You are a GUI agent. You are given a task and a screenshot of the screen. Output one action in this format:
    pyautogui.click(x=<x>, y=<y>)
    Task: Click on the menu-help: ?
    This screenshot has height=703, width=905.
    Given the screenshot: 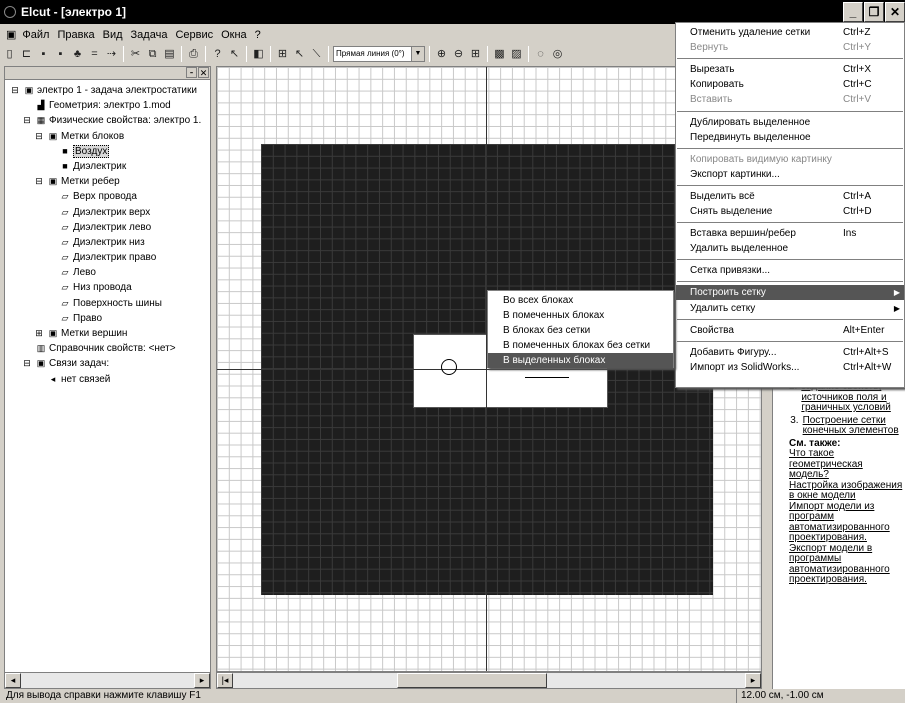 What is the action you would take?
    pyautogui.click(x=258, y=35)
    